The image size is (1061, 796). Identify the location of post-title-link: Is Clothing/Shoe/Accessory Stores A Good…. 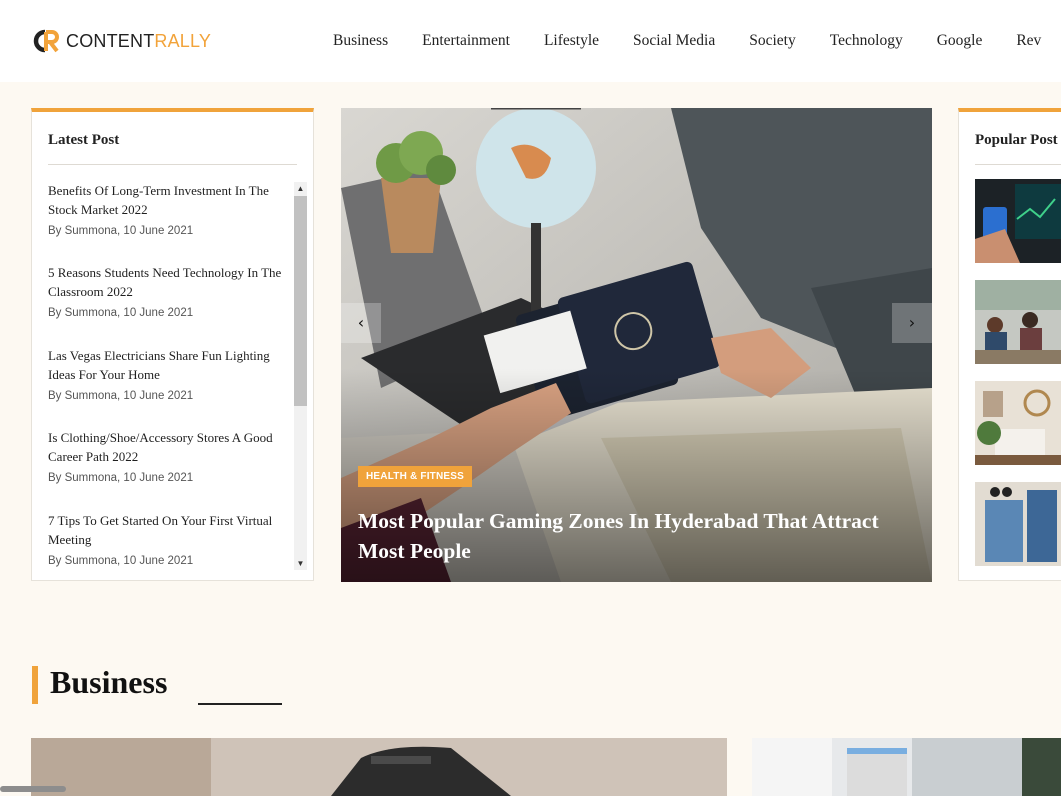
(165, 447).